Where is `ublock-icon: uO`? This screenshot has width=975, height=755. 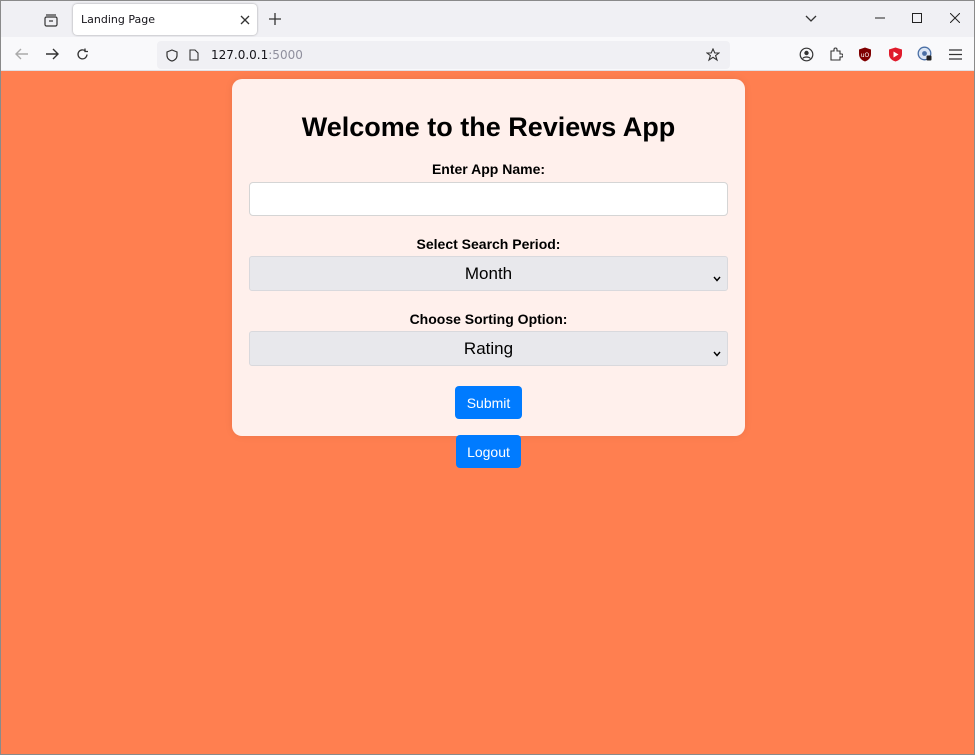
ublock-icon: uO is located at coordinates (865, 54).